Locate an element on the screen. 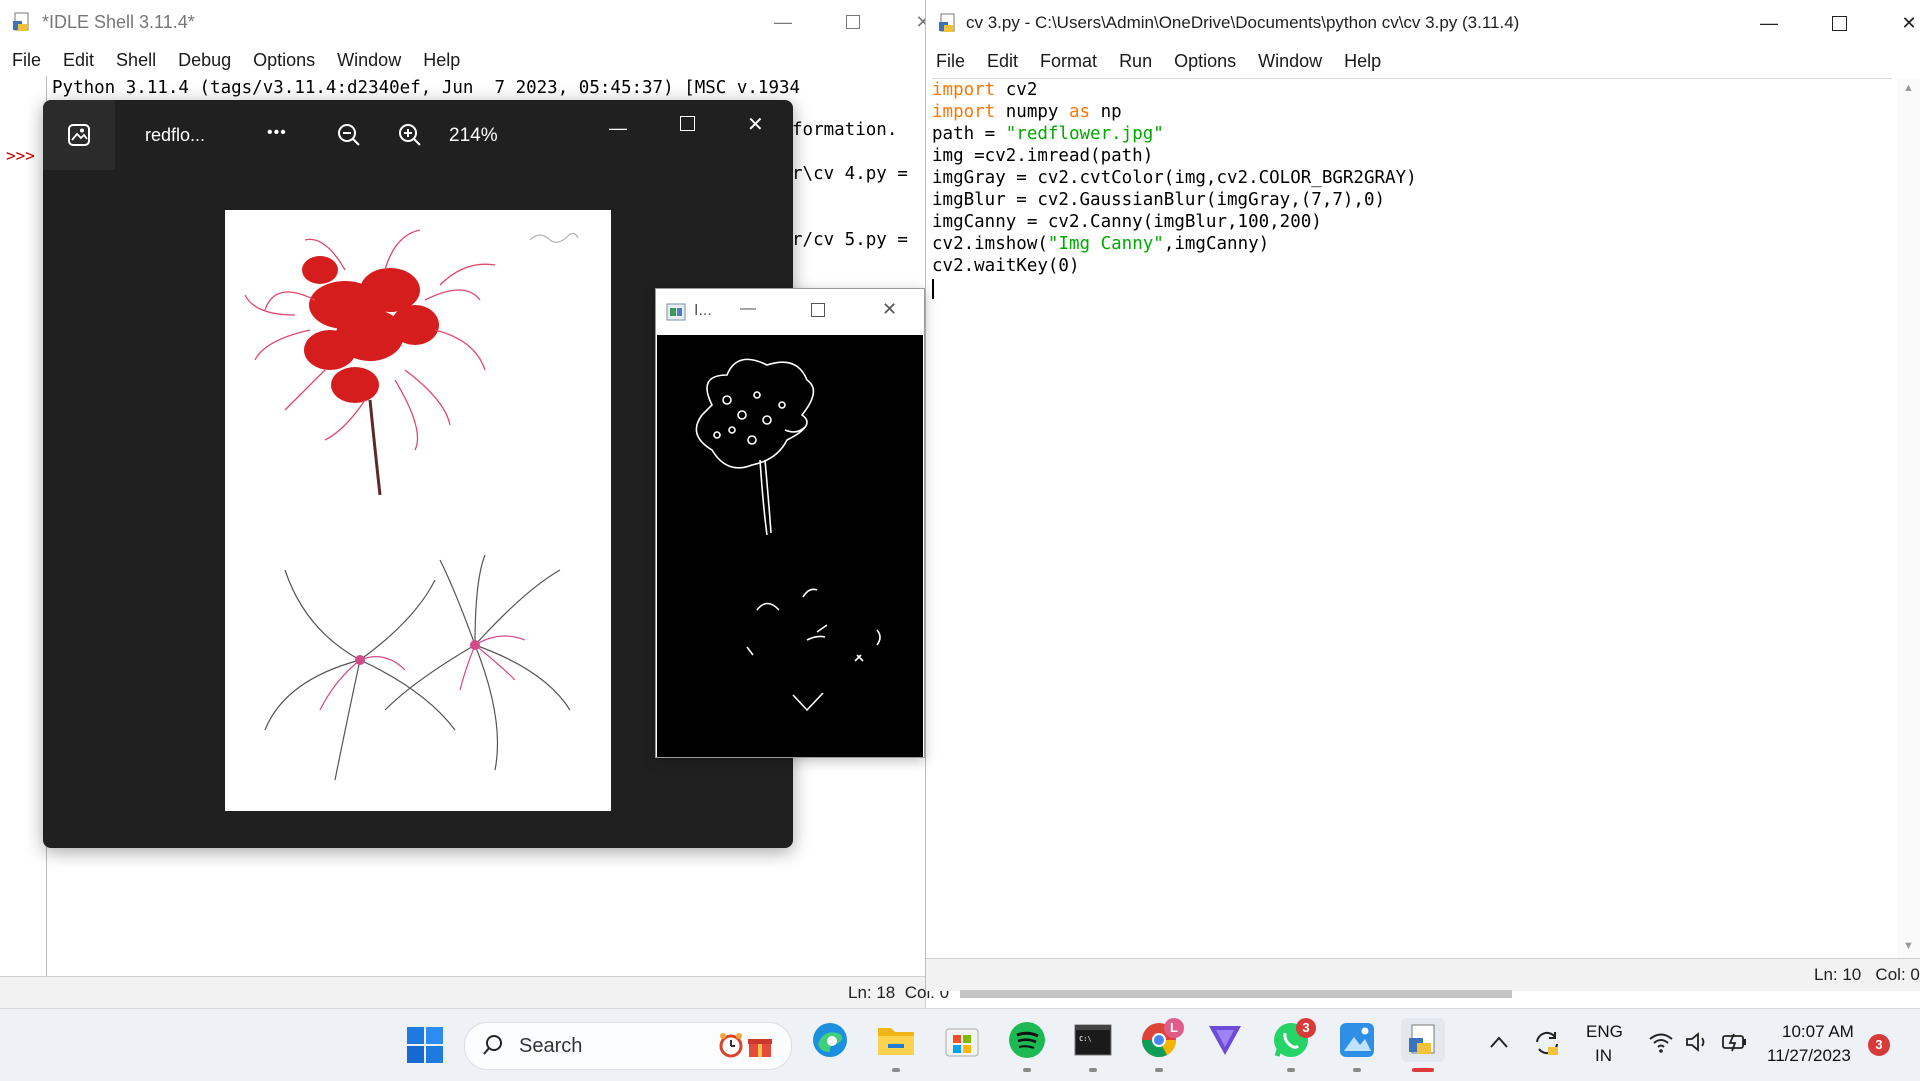  microsoft-store-icon is located at coordinates (962, 1040).